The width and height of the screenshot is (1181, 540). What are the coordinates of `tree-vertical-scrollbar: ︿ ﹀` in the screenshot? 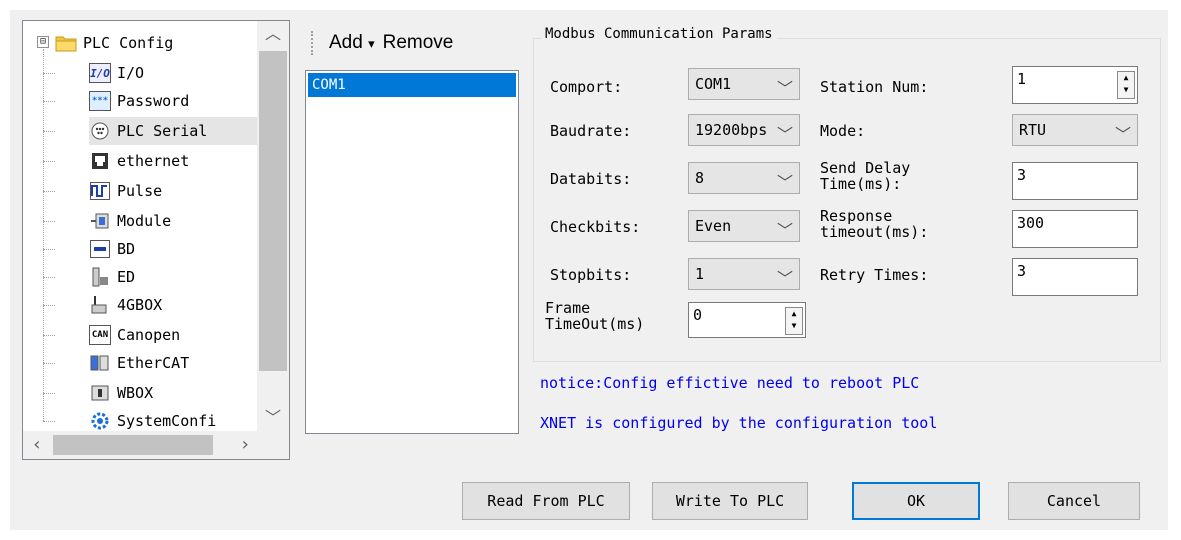 It's located at (273, 226).